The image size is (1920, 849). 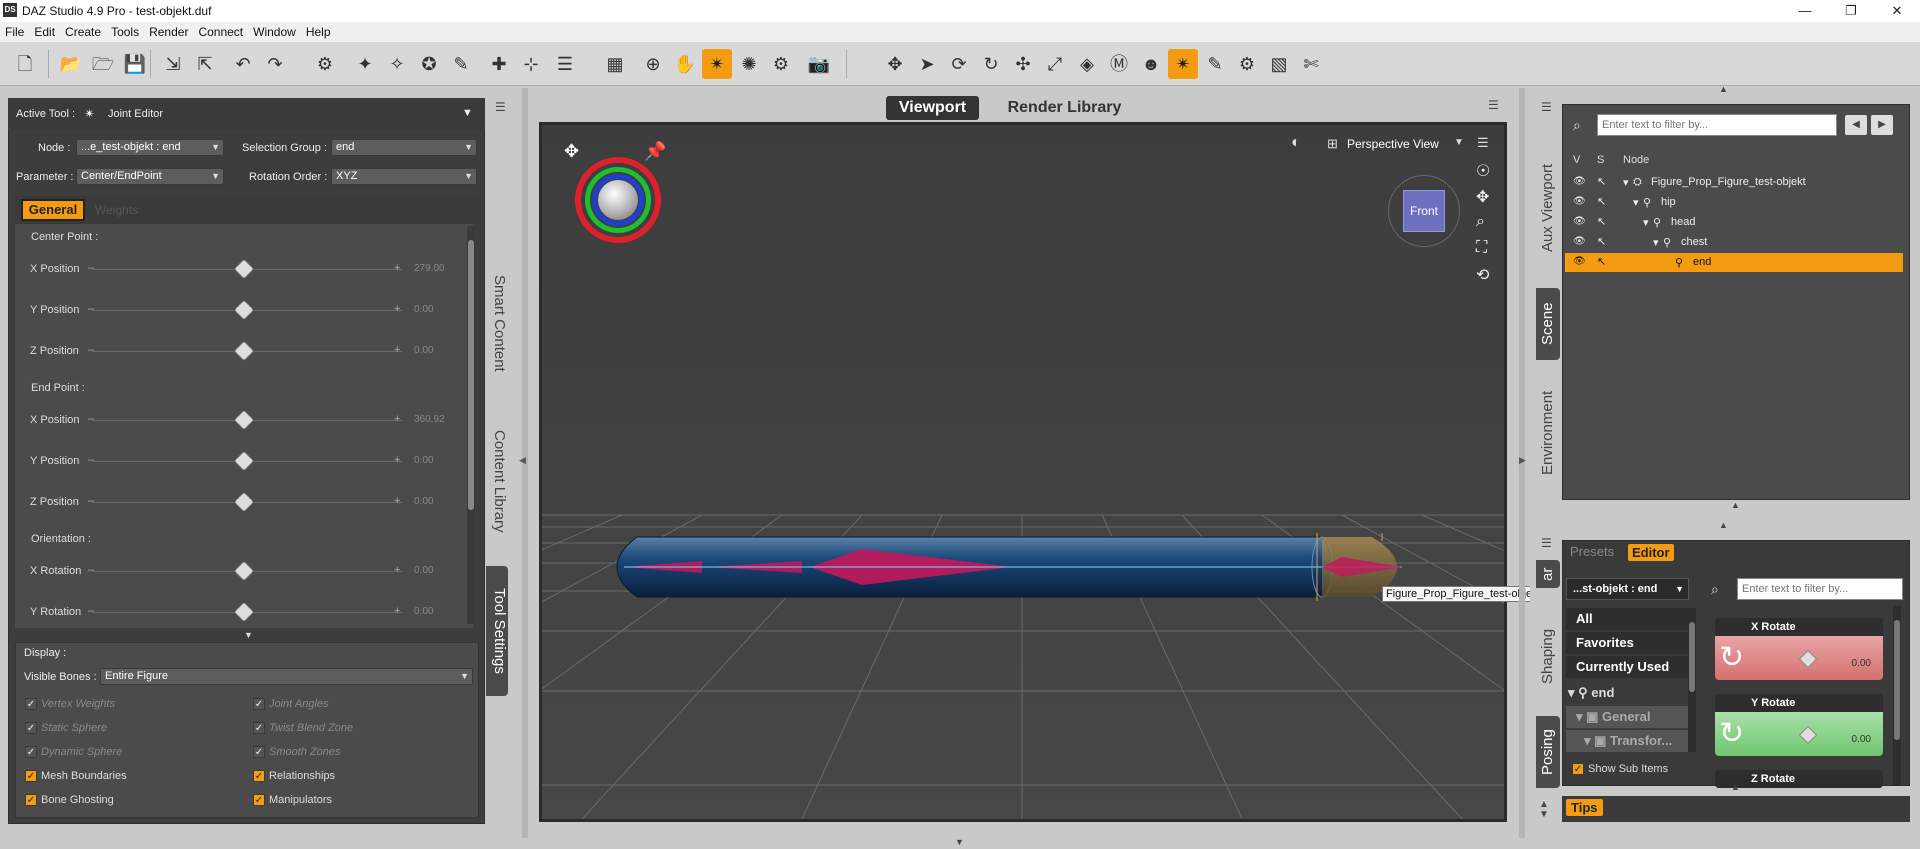 I want to click on scene-row: 👁 ↖ ▾ ⚲ hip, so click(x=1734, y=202).